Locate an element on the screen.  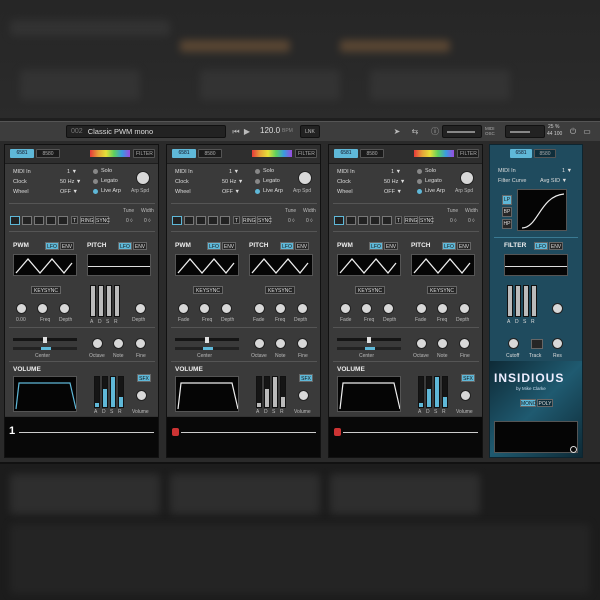
lowpass-button: LP is located at coordinates (507, 200).